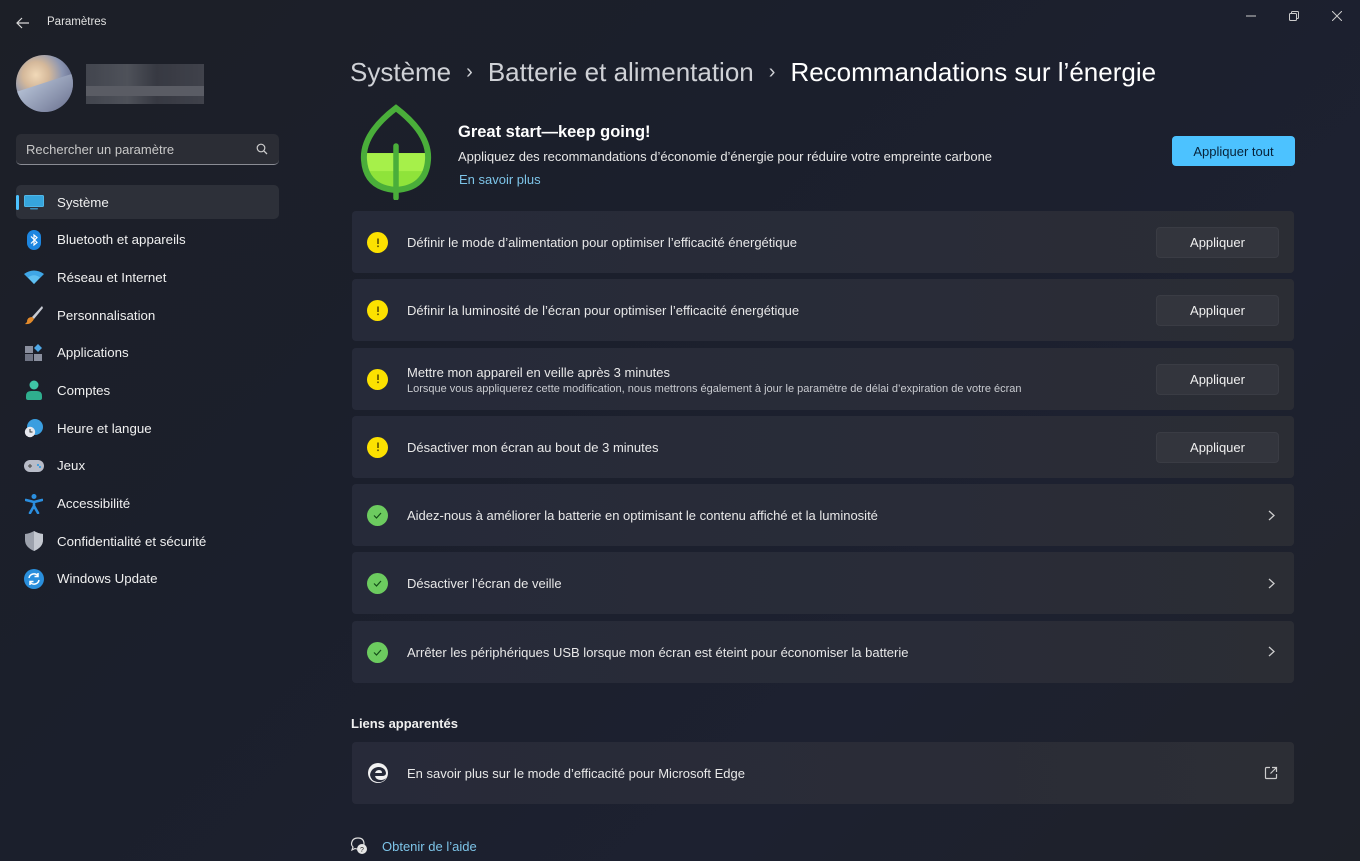 The image size is (1360, 861). Describe the element at coordinates (1233, 151) in the screenshot. I see `apply-all-button: Appliquer tout` at that location.